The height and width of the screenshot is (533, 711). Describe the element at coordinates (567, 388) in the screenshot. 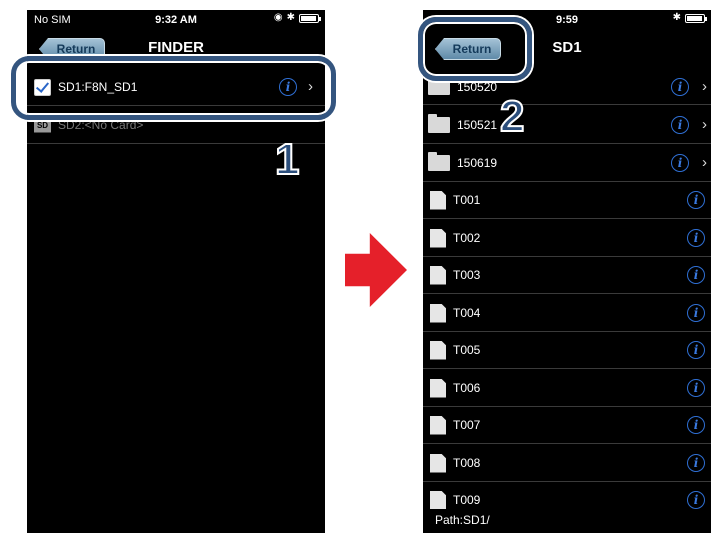

I see `file-row: T006 i` at that location.